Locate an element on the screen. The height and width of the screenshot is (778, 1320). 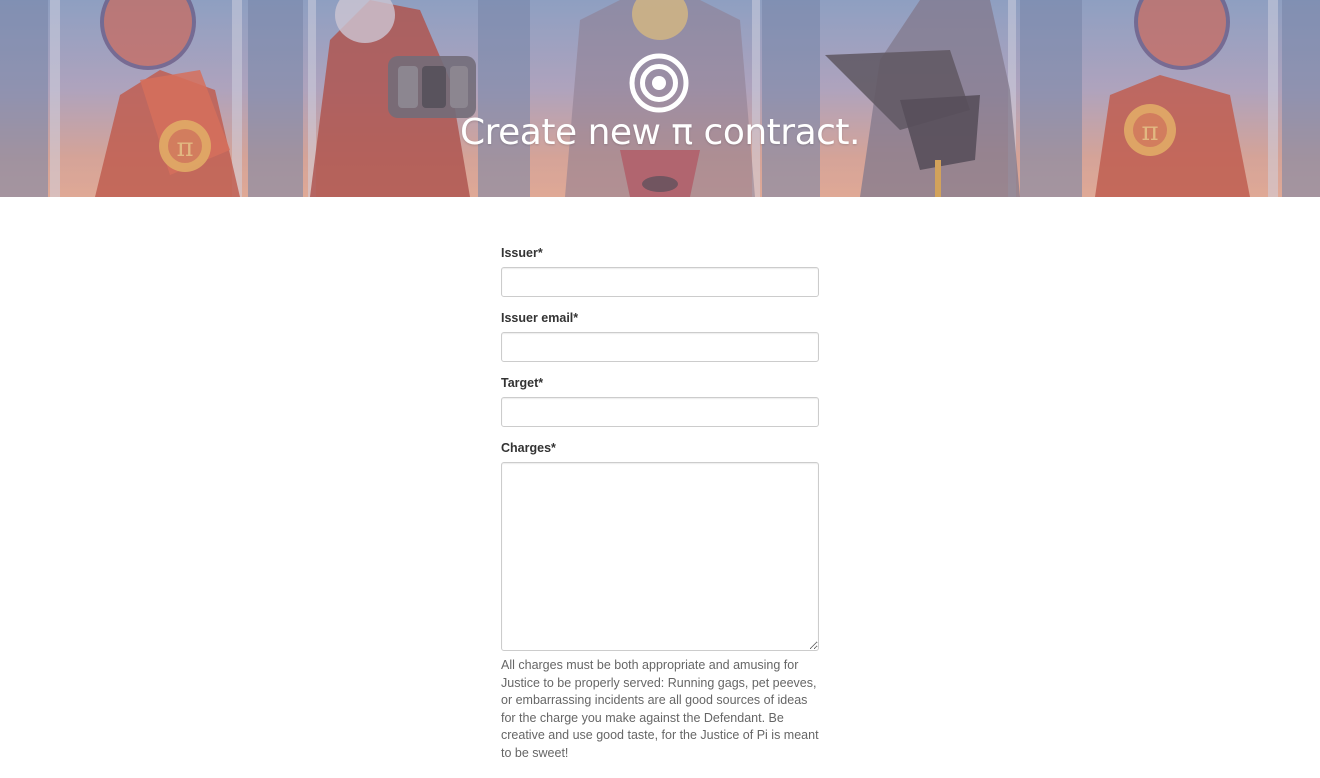
target-input is located at coordinates (660, 412).